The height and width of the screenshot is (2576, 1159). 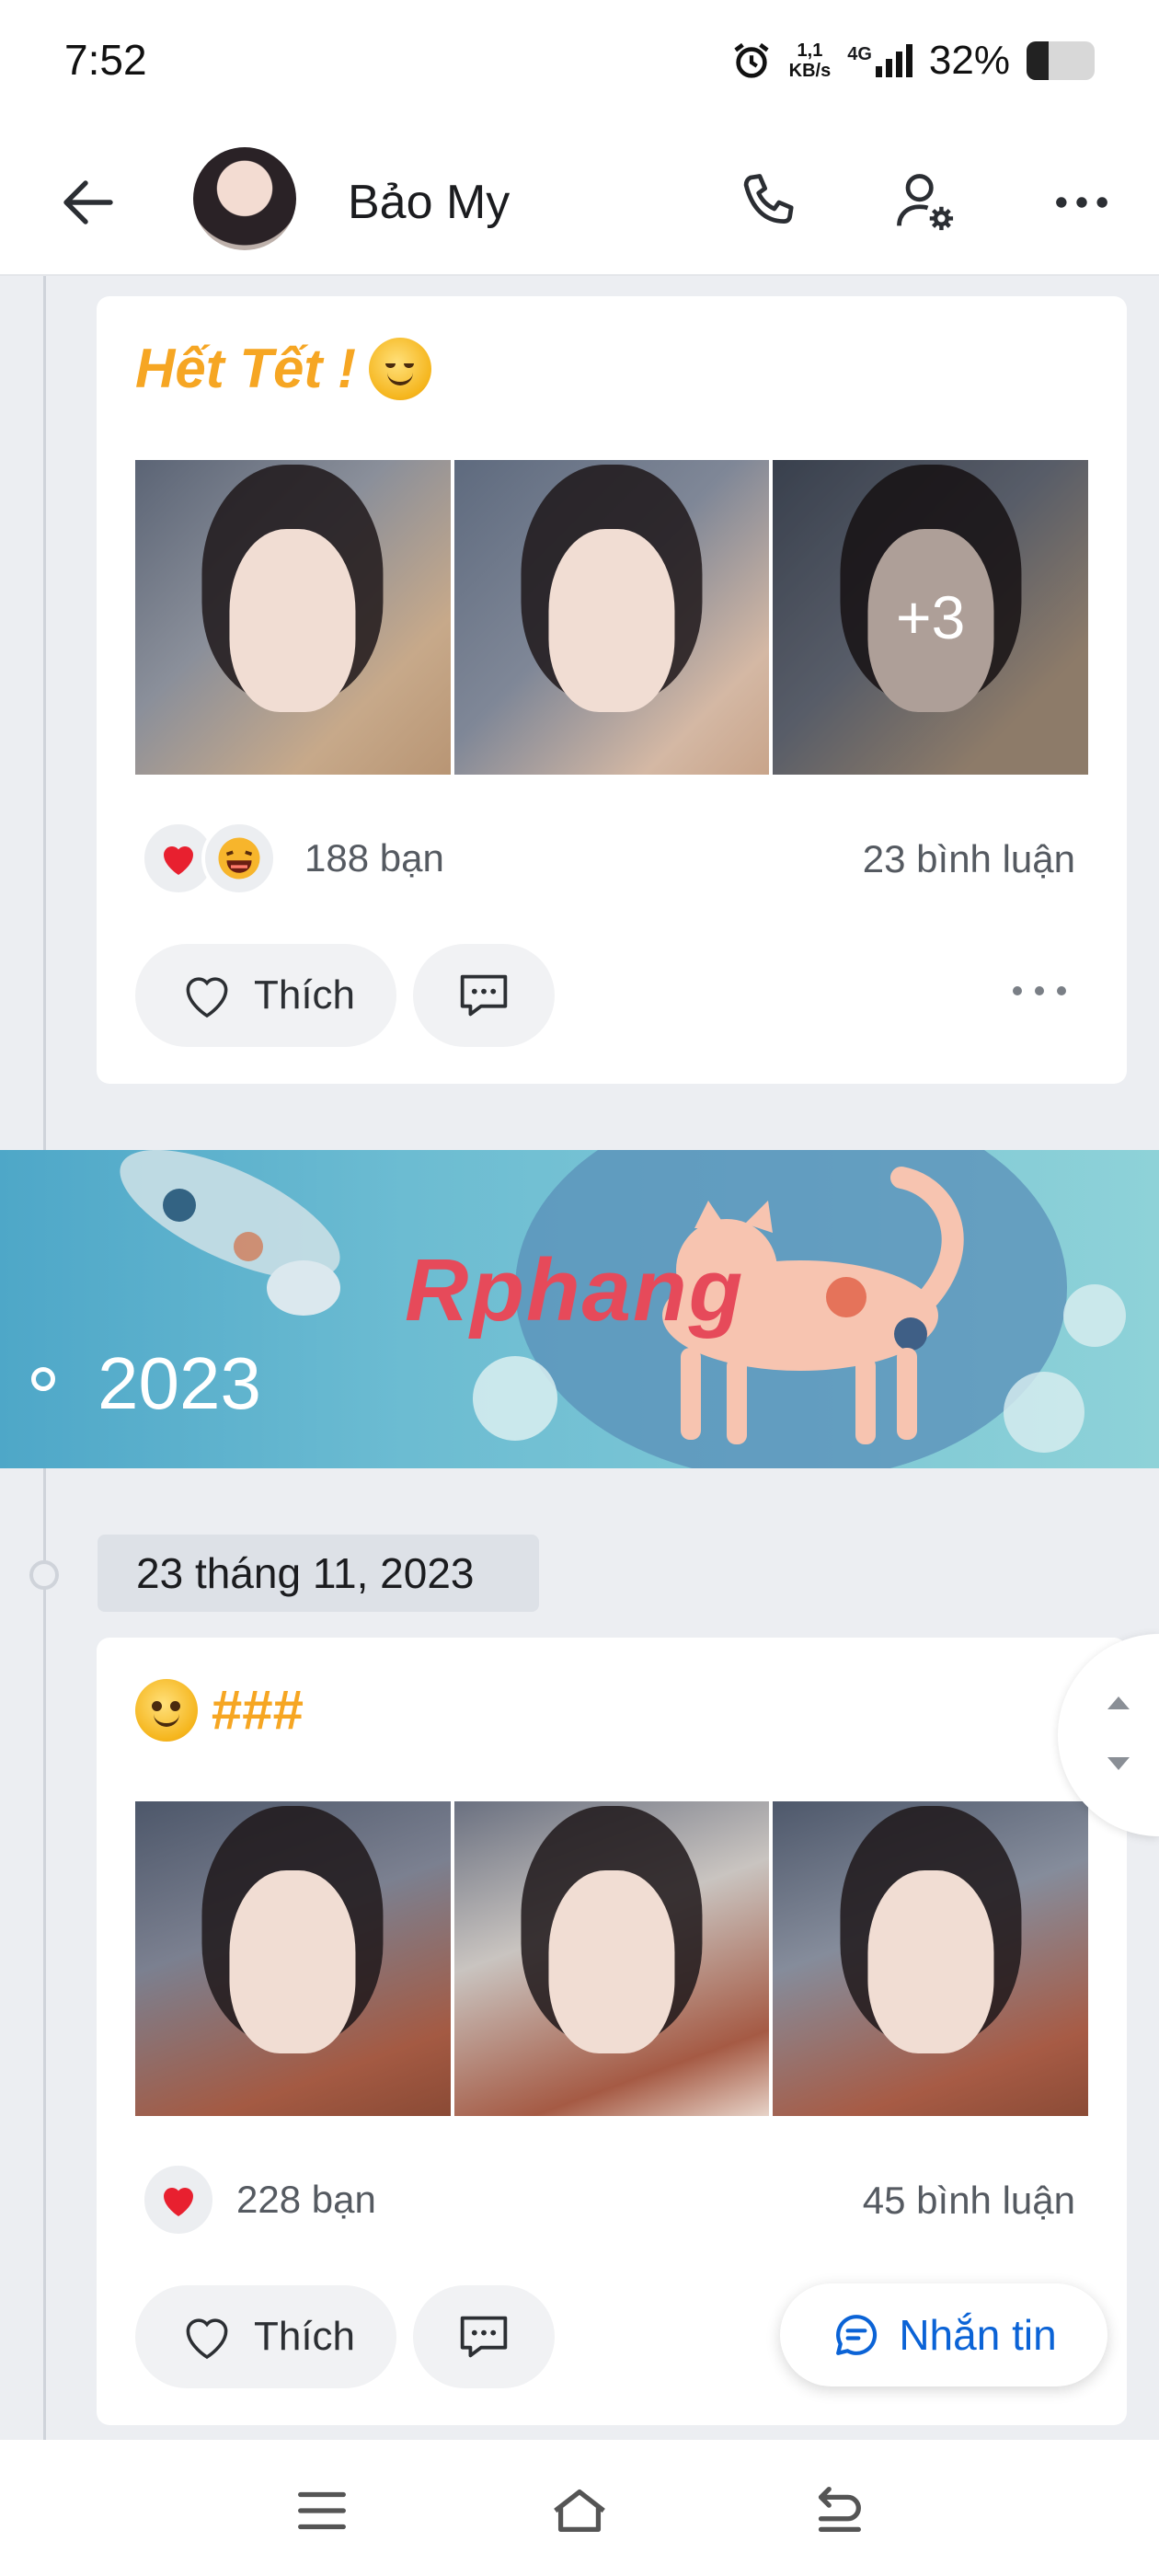 I want to click on network-type: 4G, so click(x=859, y=54).